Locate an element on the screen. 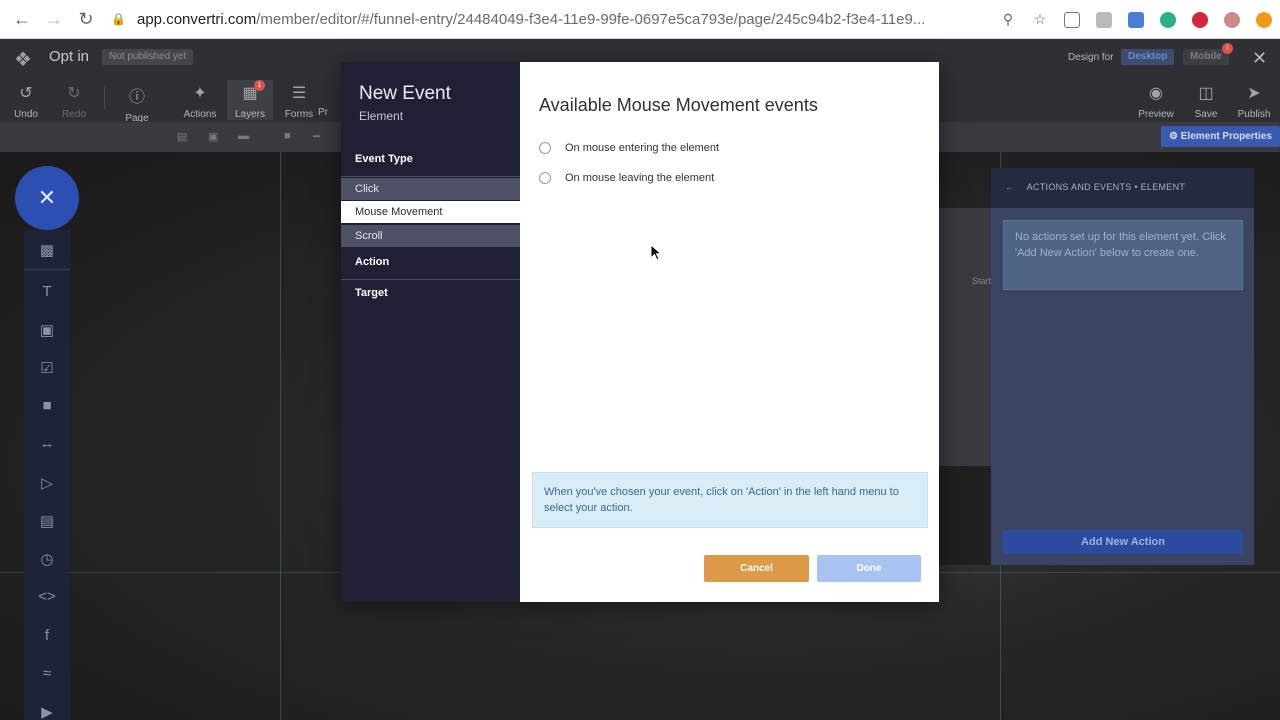 The height and width of the screenshot is (720, 1280). facebook-icon: f is located at coordinates (47, 635).